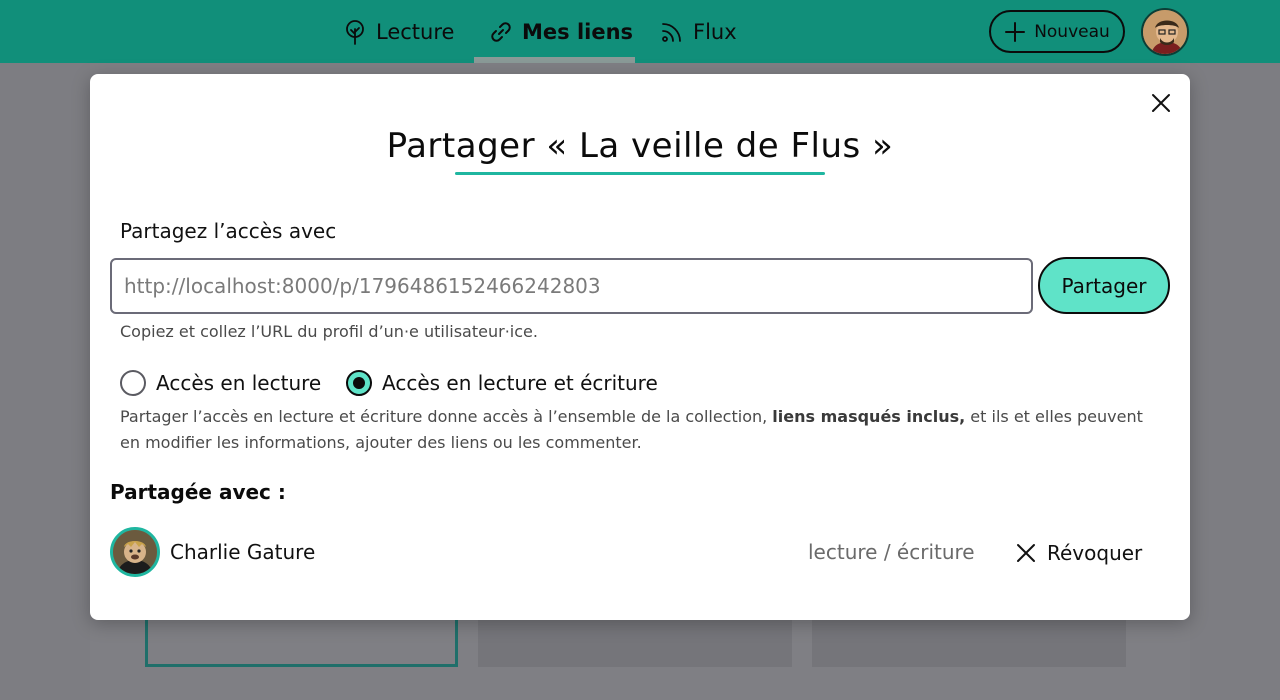 The height and width of the screenshot is (700, 1280). What do you see at coordinates (239, 383) in the screenshot?
I see `radio-label: Accès en lecture` at bounding box center [239, 383].